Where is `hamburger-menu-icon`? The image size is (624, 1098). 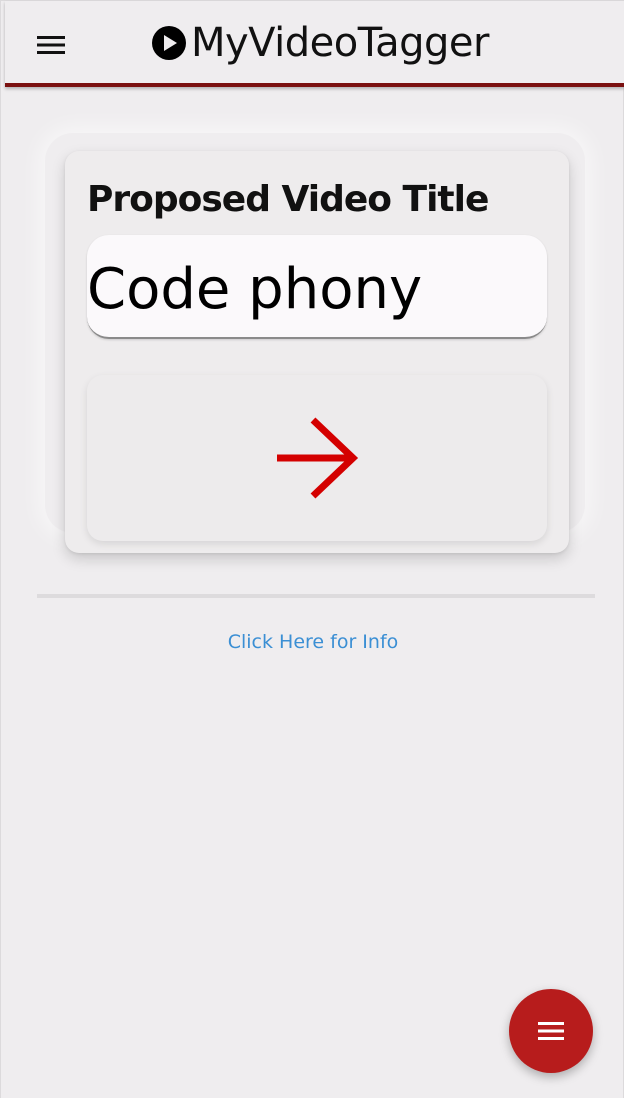 hamburger-menu-icon is located at coordinates (51, 45).